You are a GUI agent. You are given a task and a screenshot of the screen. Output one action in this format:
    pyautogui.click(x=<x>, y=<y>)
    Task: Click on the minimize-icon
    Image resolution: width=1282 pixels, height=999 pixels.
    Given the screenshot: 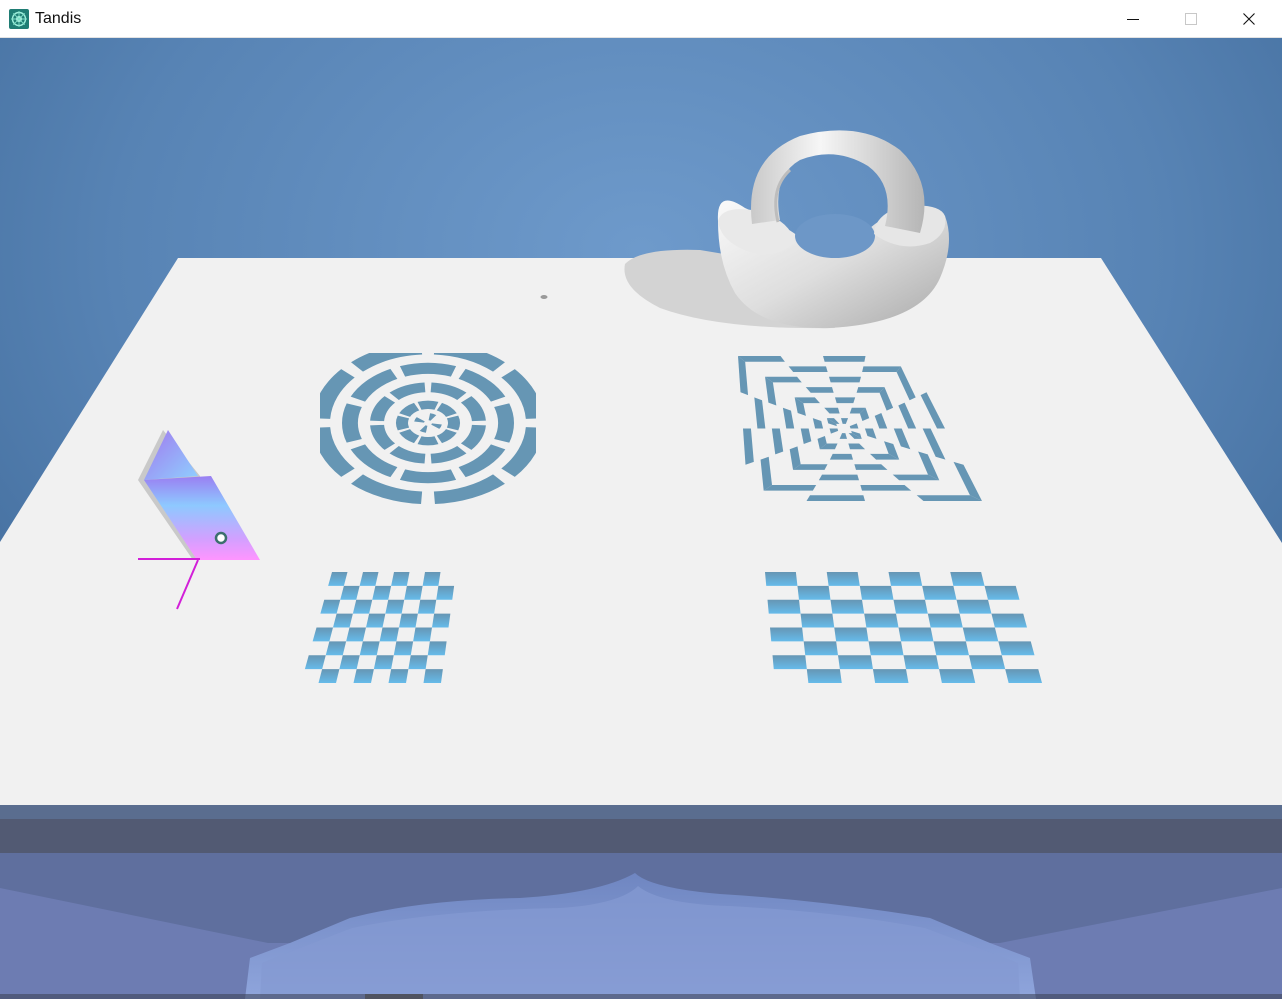 What is the action you would take?
    pyautogui.click(x=1133, y=19)
    